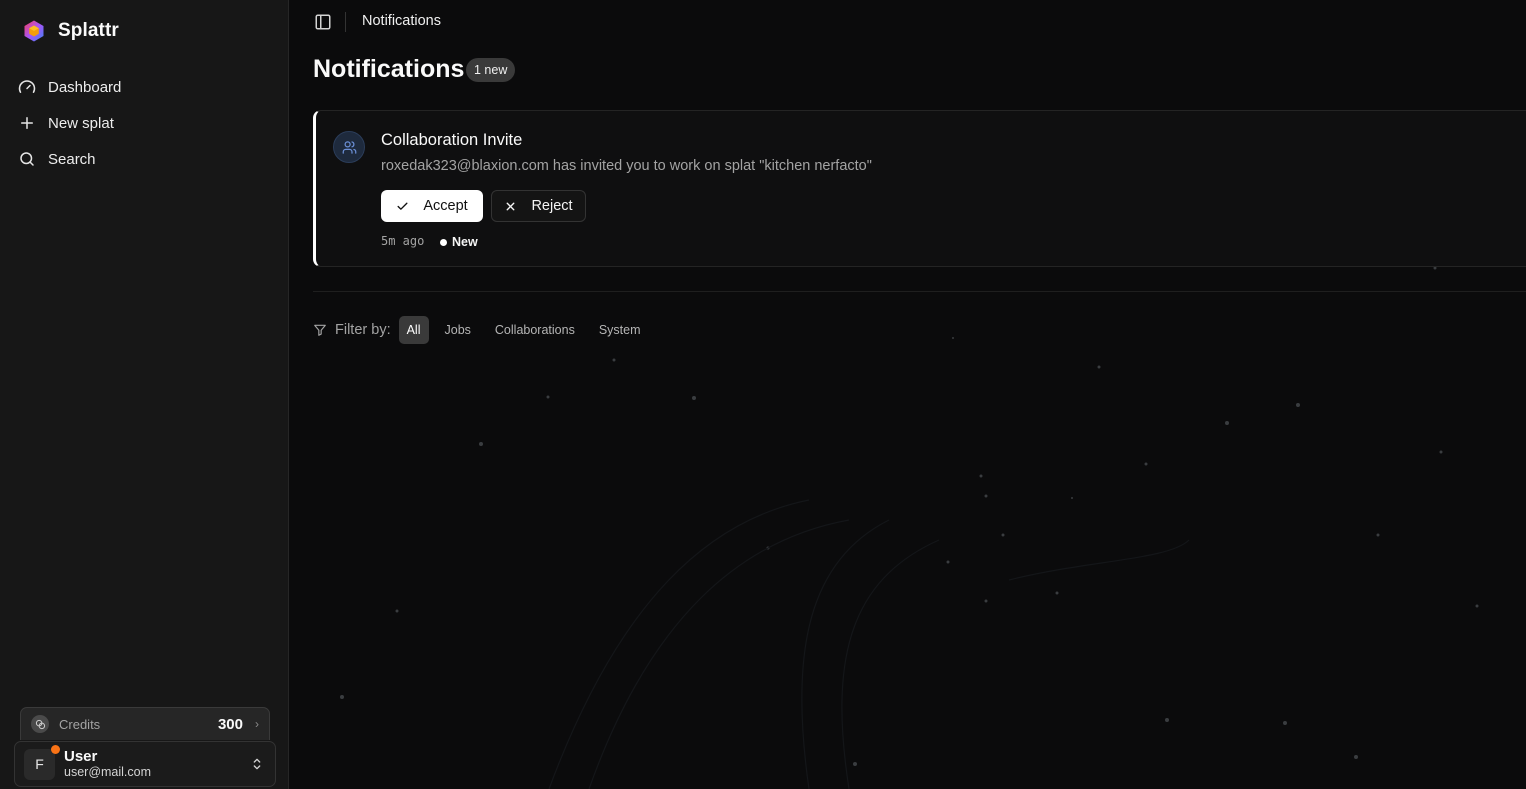  I want to click on section-divider, so click(919, 291).